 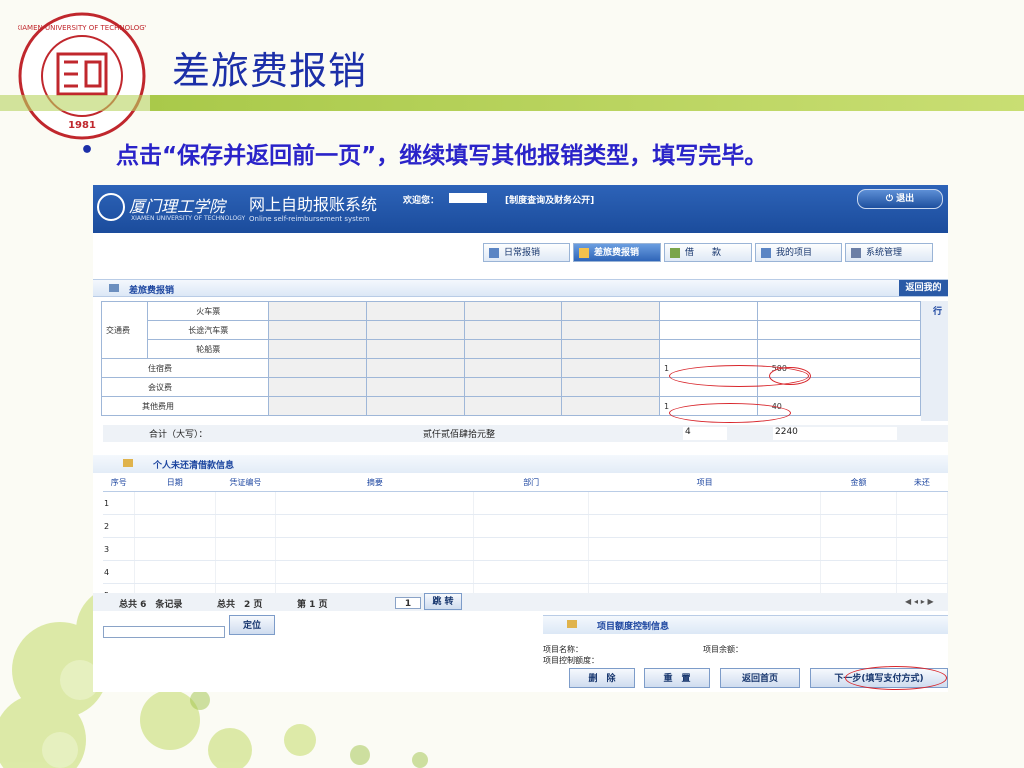 I want to click on username-mask, so click(x=468, y=198).